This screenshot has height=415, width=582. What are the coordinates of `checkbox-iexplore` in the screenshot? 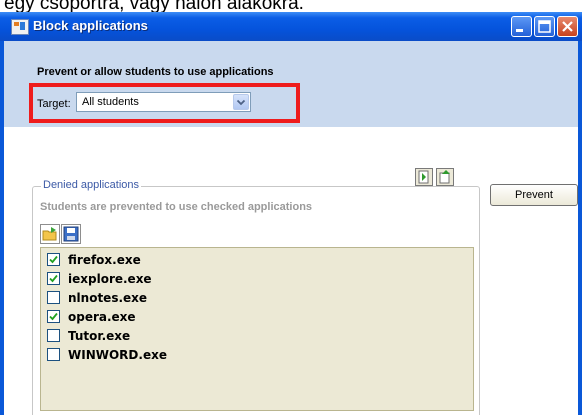 It's located at (53, 278).